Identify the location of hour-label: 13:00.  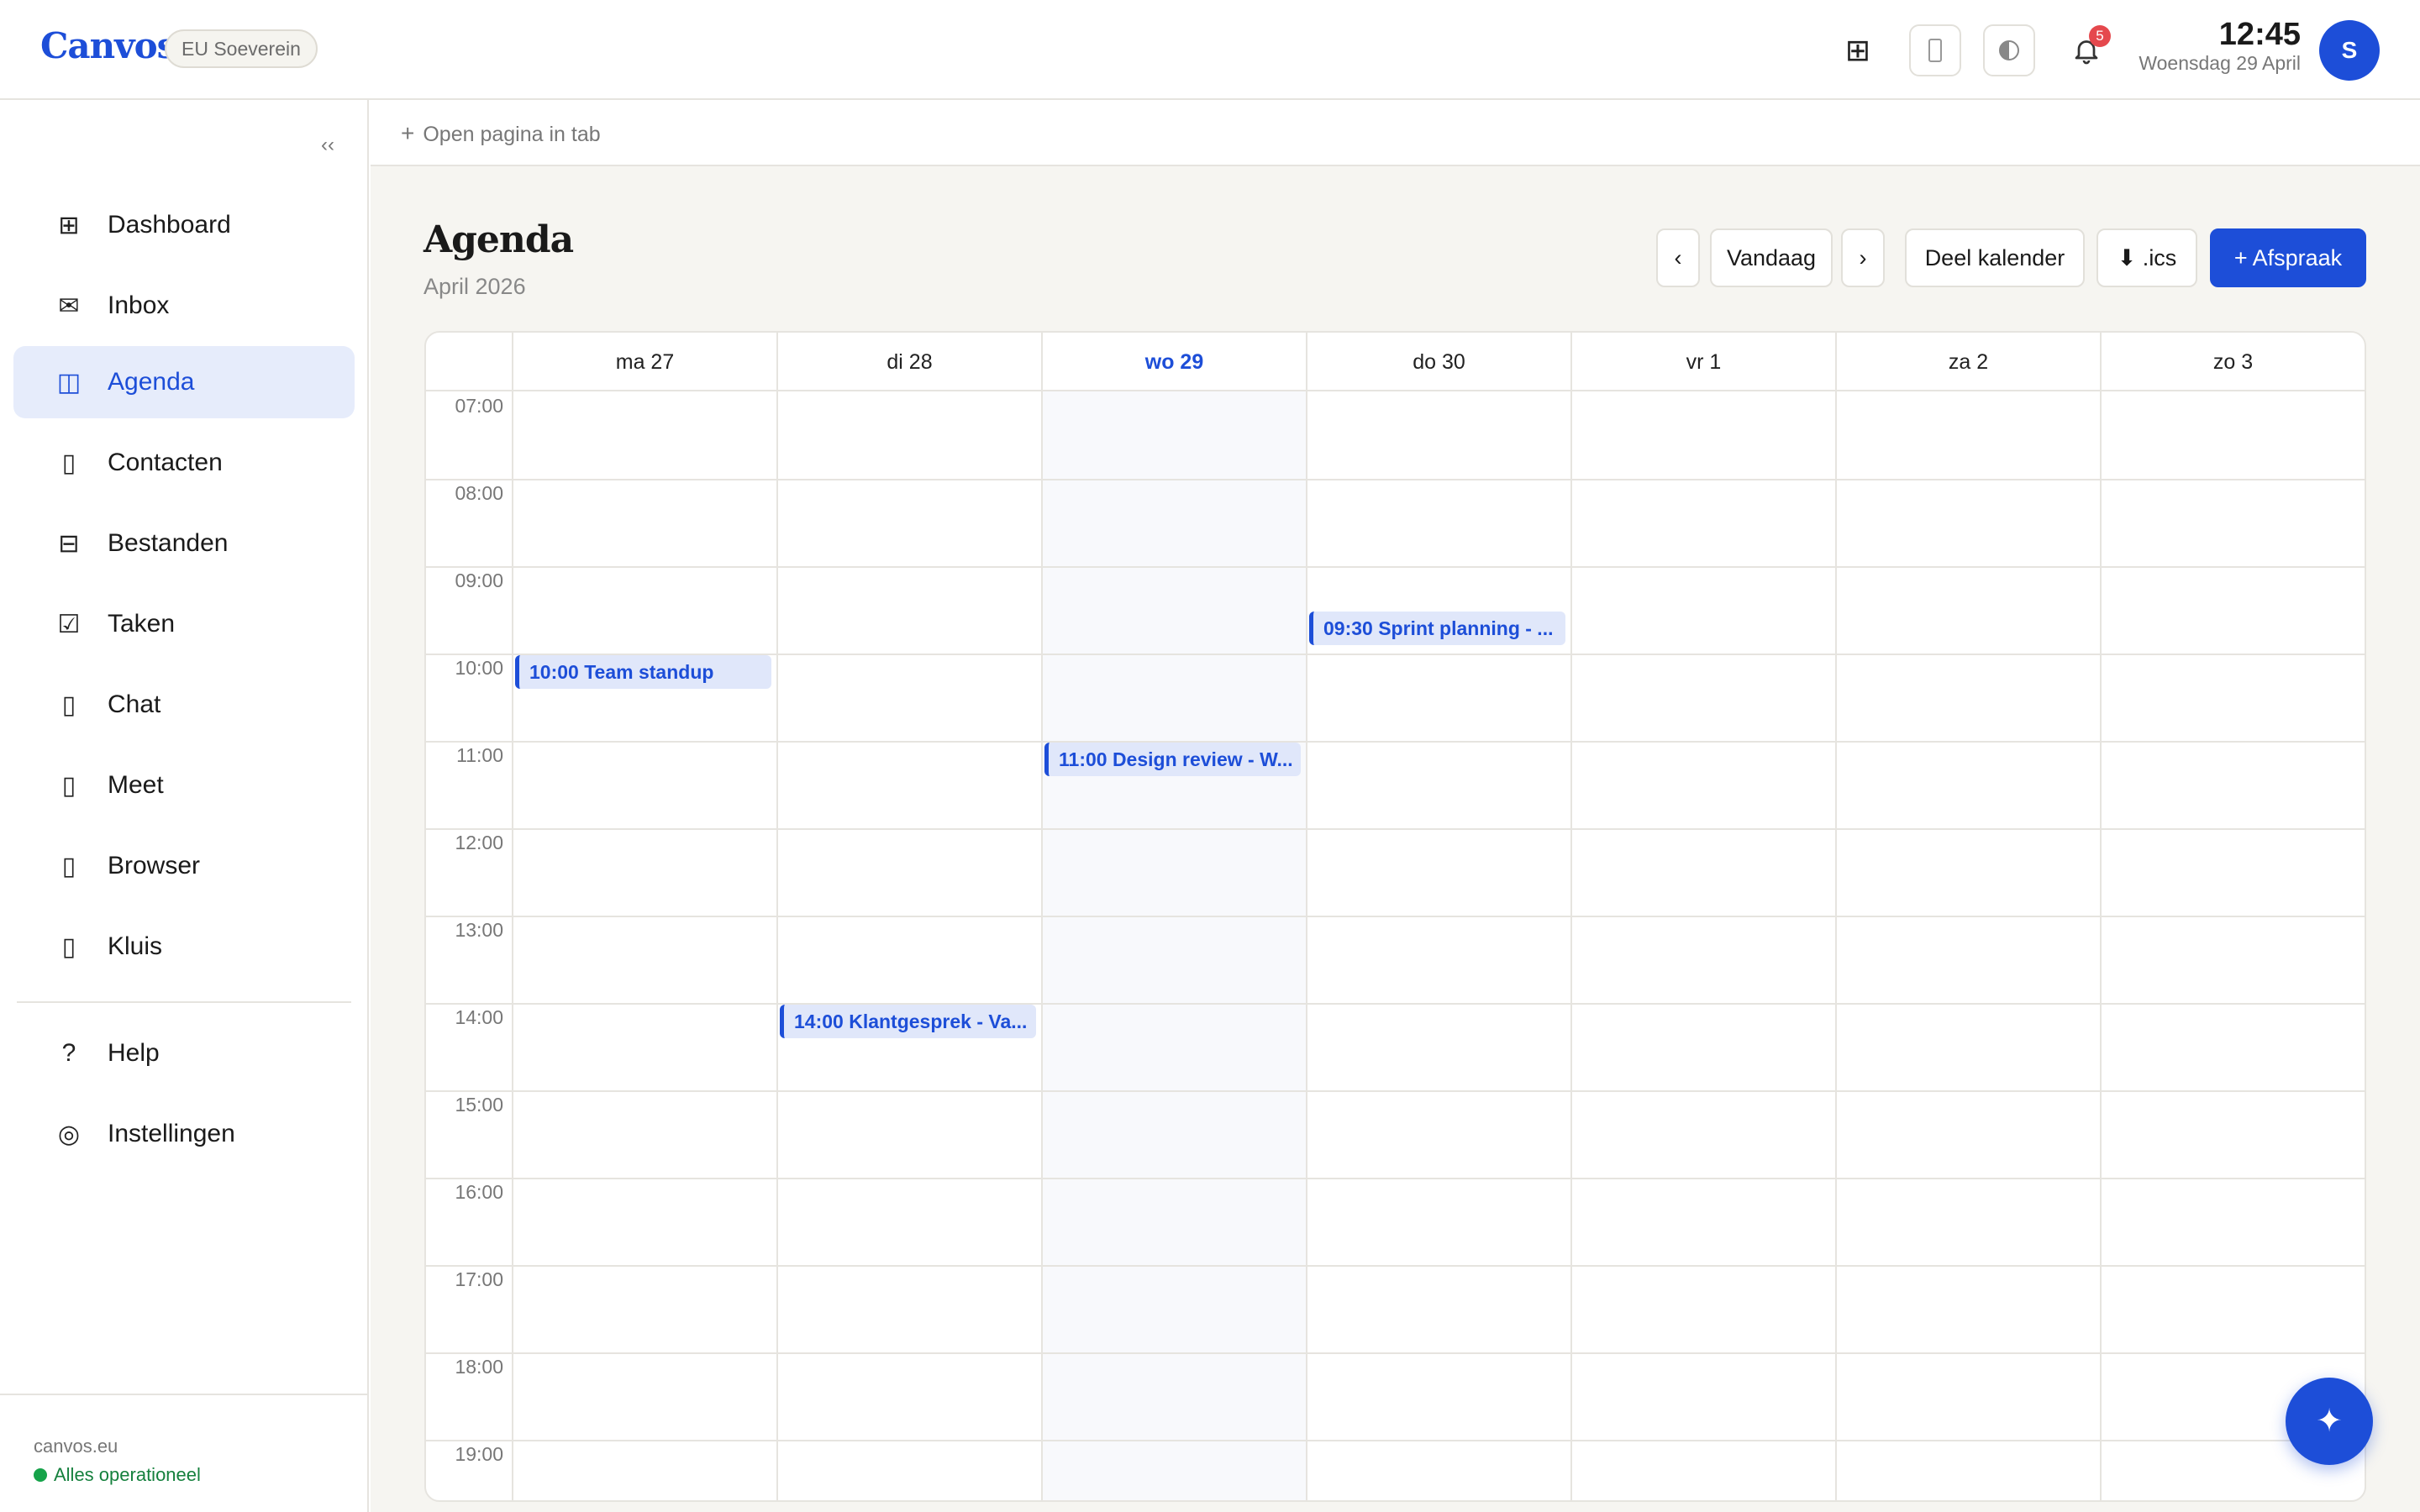
(479, 930).